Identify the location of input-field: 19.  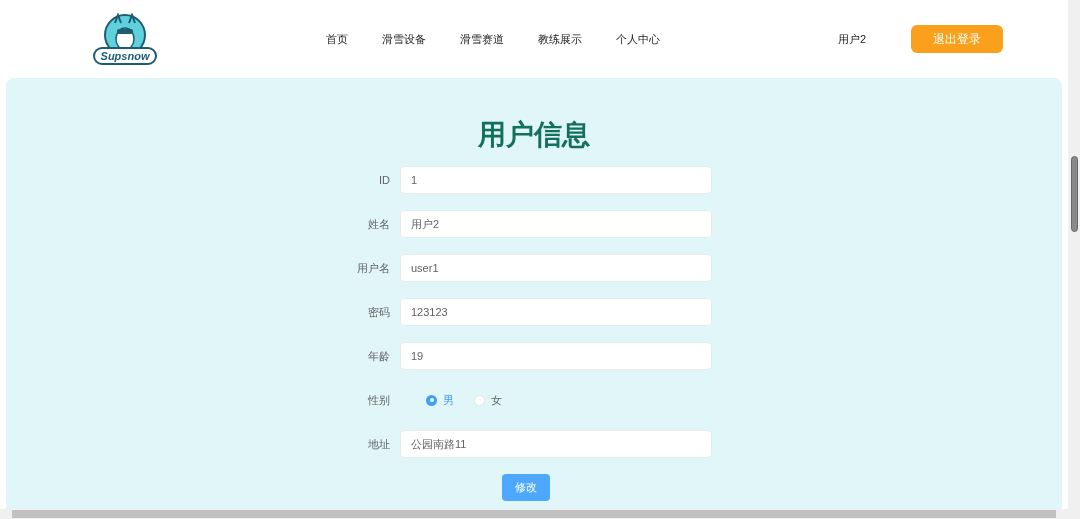
(556, 356).